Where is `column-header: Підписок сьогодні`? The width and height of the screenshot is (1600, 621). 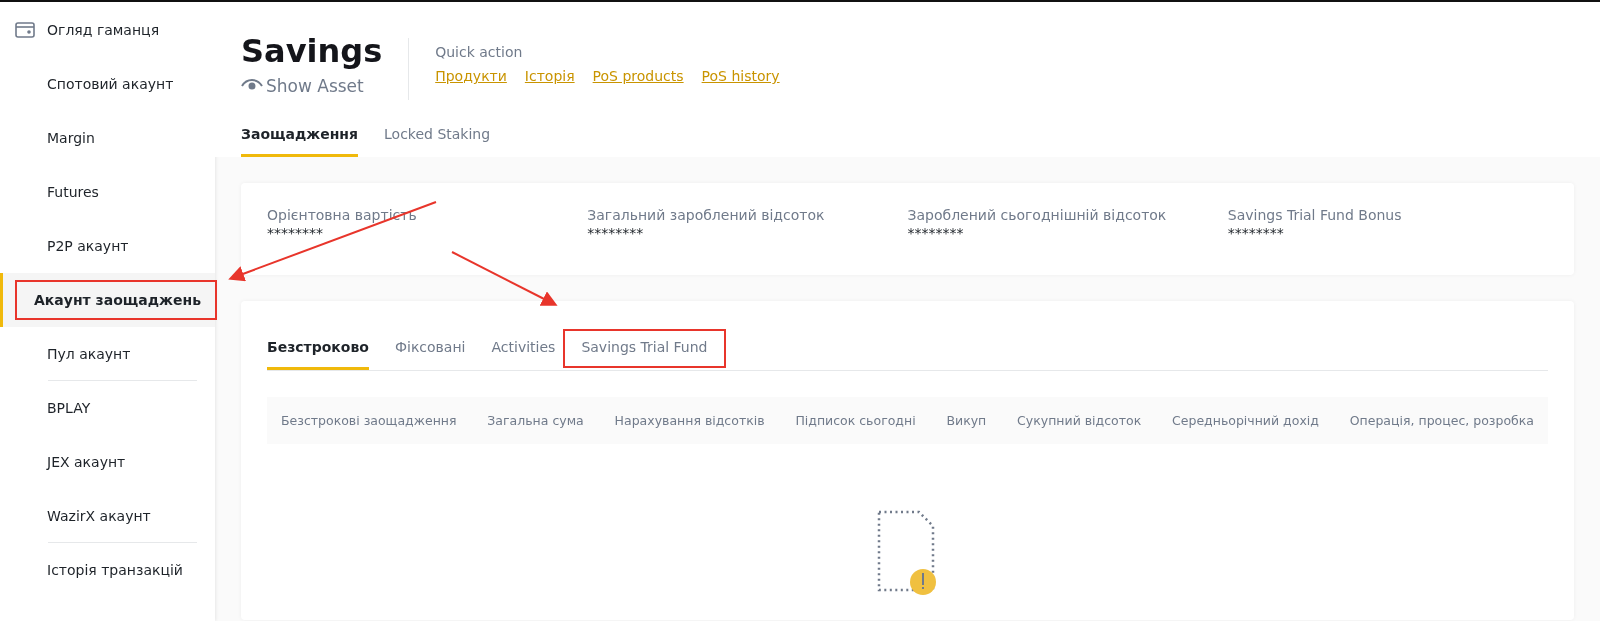
column-header: Підписок сьогодні is located at coordinates (855, 420).